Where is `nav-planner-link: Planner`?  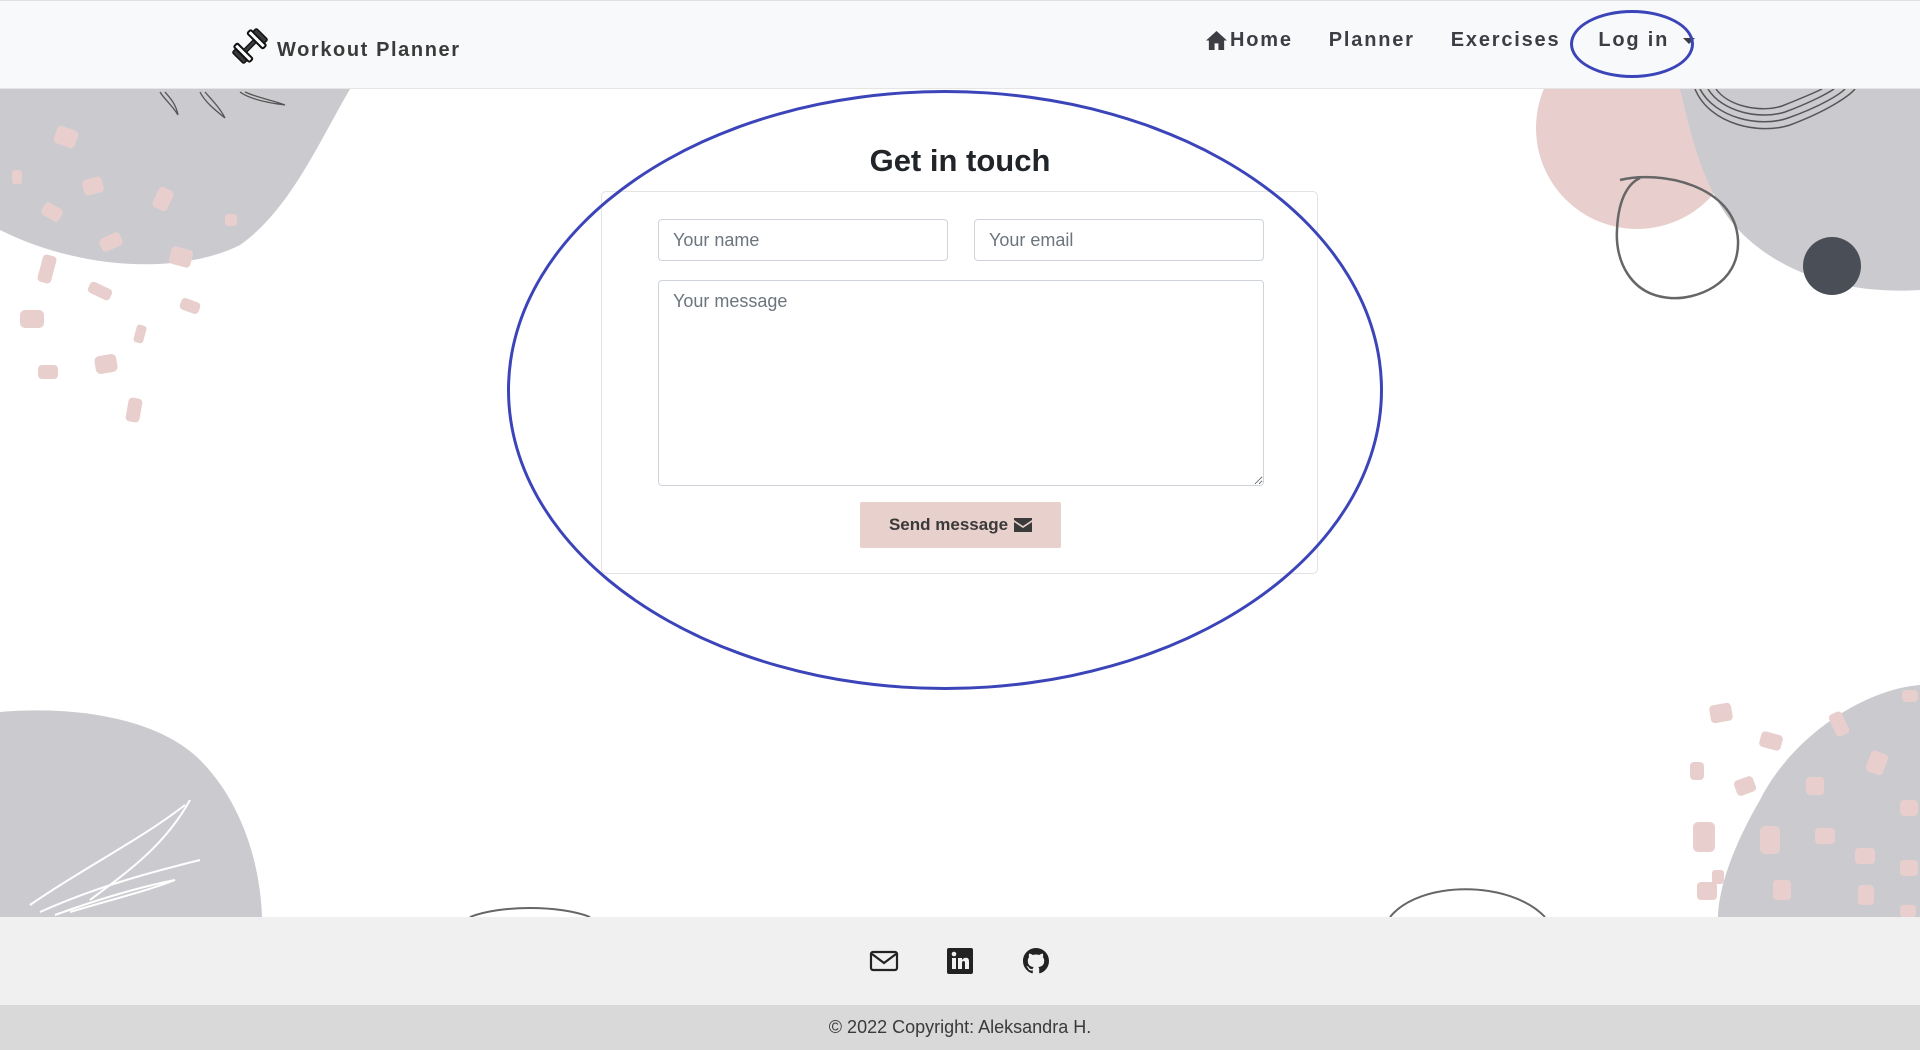 nav-planner-link: Planner is located at coordinates (1372, 40).